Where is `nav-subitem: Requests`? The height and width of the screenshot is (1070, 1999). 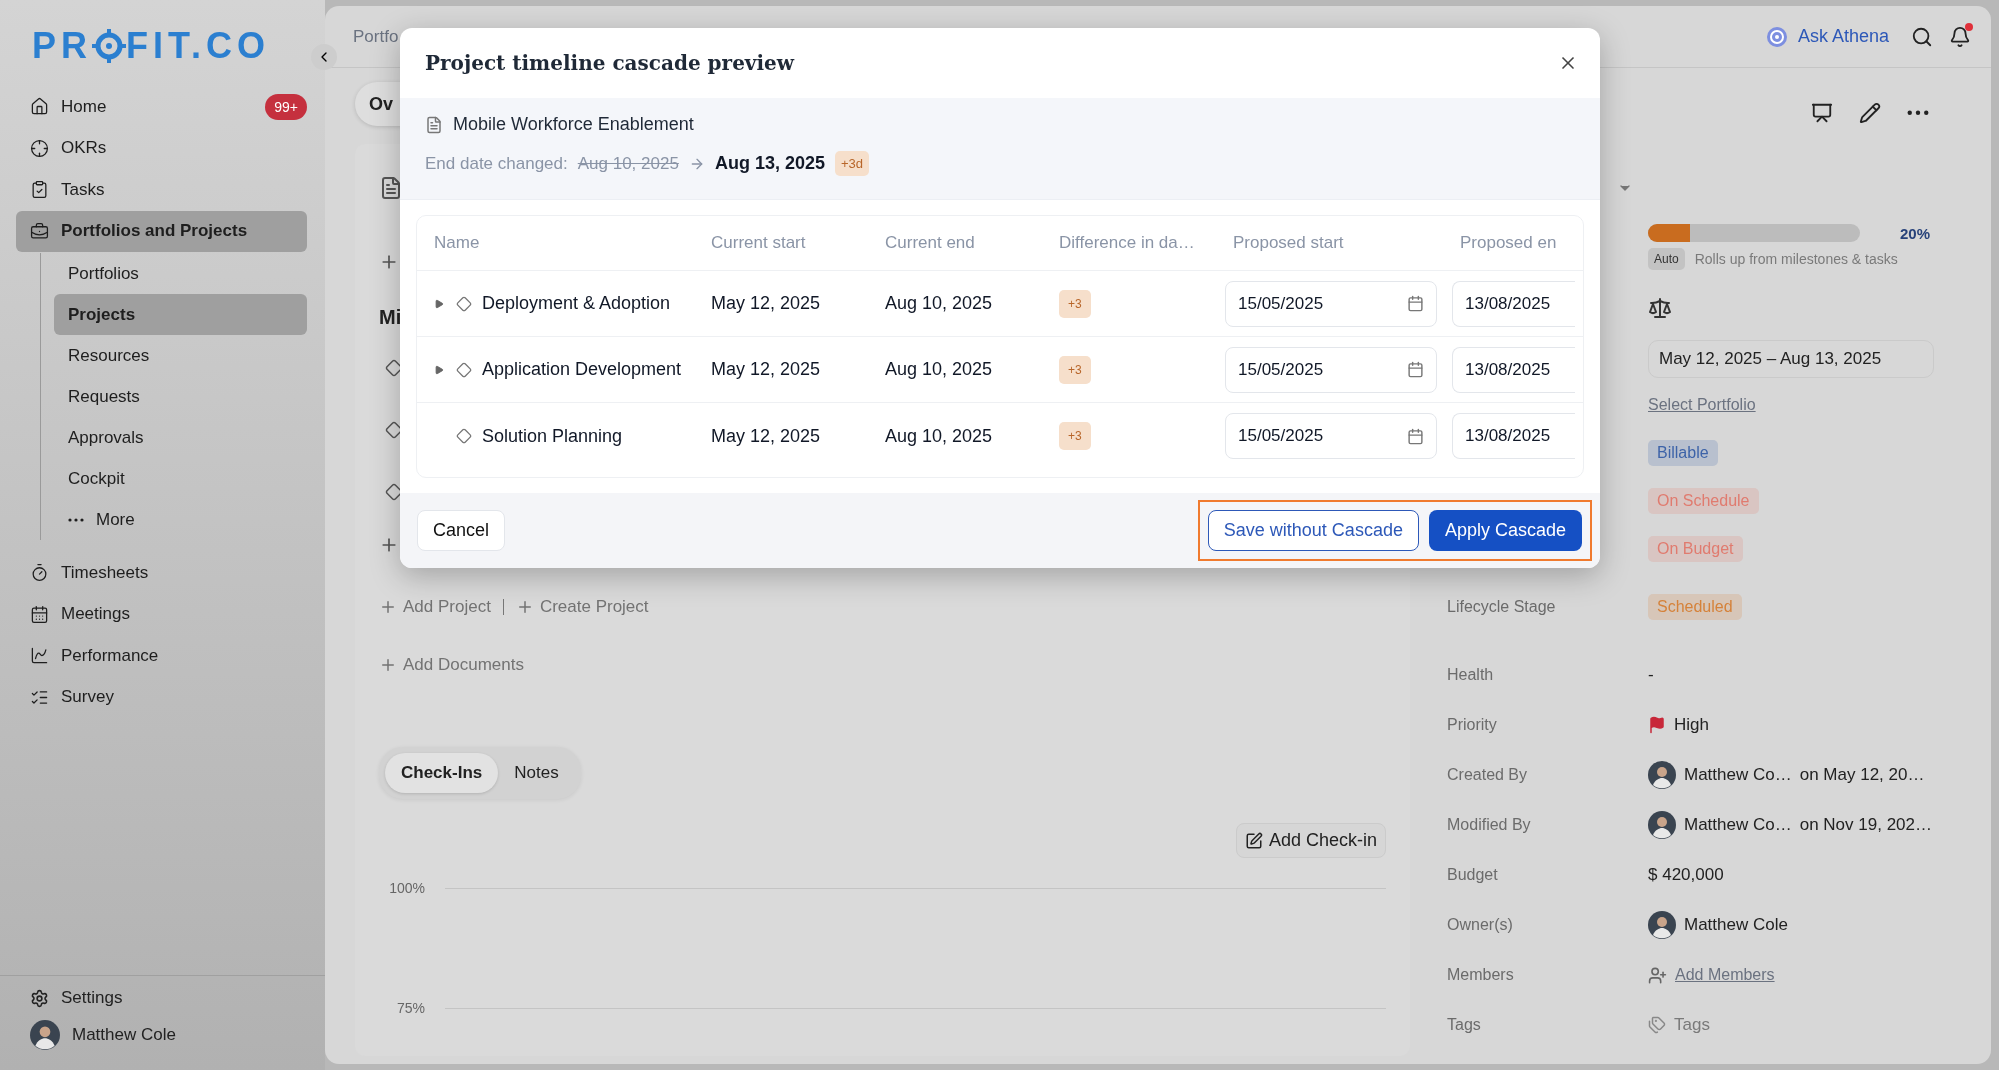 nav-subitem: Requests is located at coordinates (180, 396).